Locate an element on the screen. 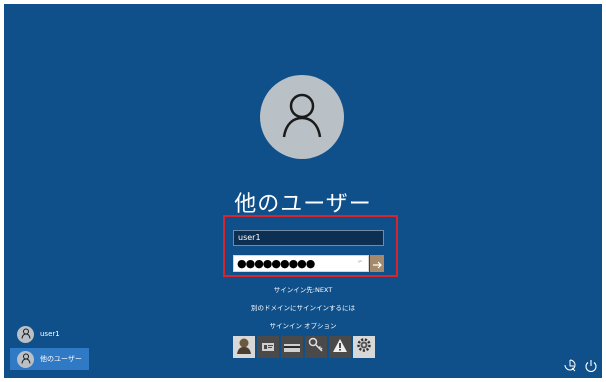  password-value: ●●●●●●●●● is located at coordinates (276, 263).